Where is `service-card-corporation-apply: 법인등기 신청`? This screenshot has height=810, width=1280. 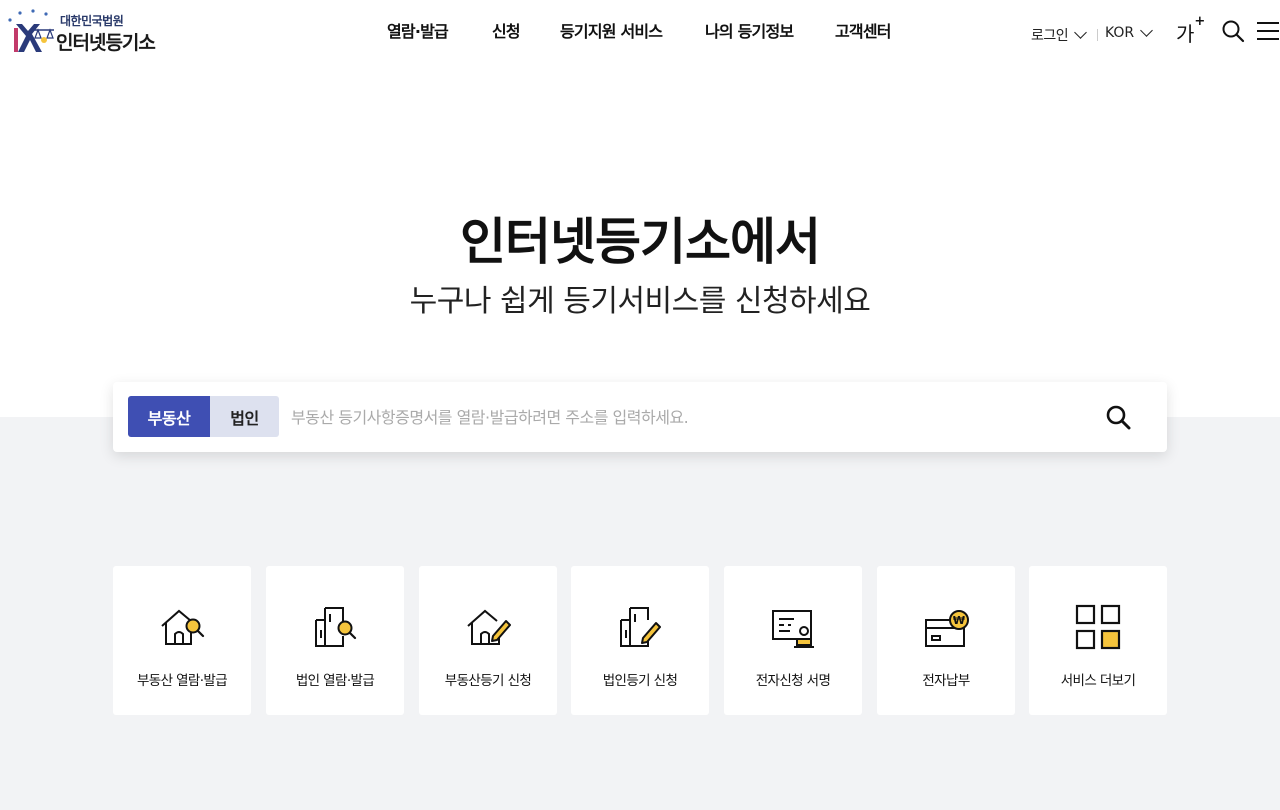 service-card-corporation-apply: 법인등기 신청 is located at coordinates (640, 640).